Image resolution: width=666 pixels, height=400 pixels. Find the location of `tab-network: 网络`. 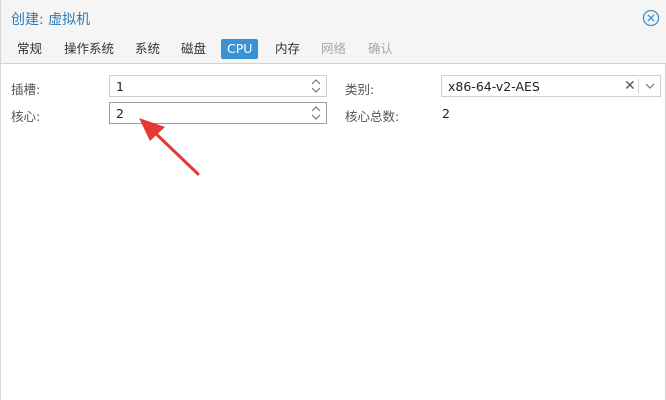

tab-network: 网络 is located at coordinates (333, 49).